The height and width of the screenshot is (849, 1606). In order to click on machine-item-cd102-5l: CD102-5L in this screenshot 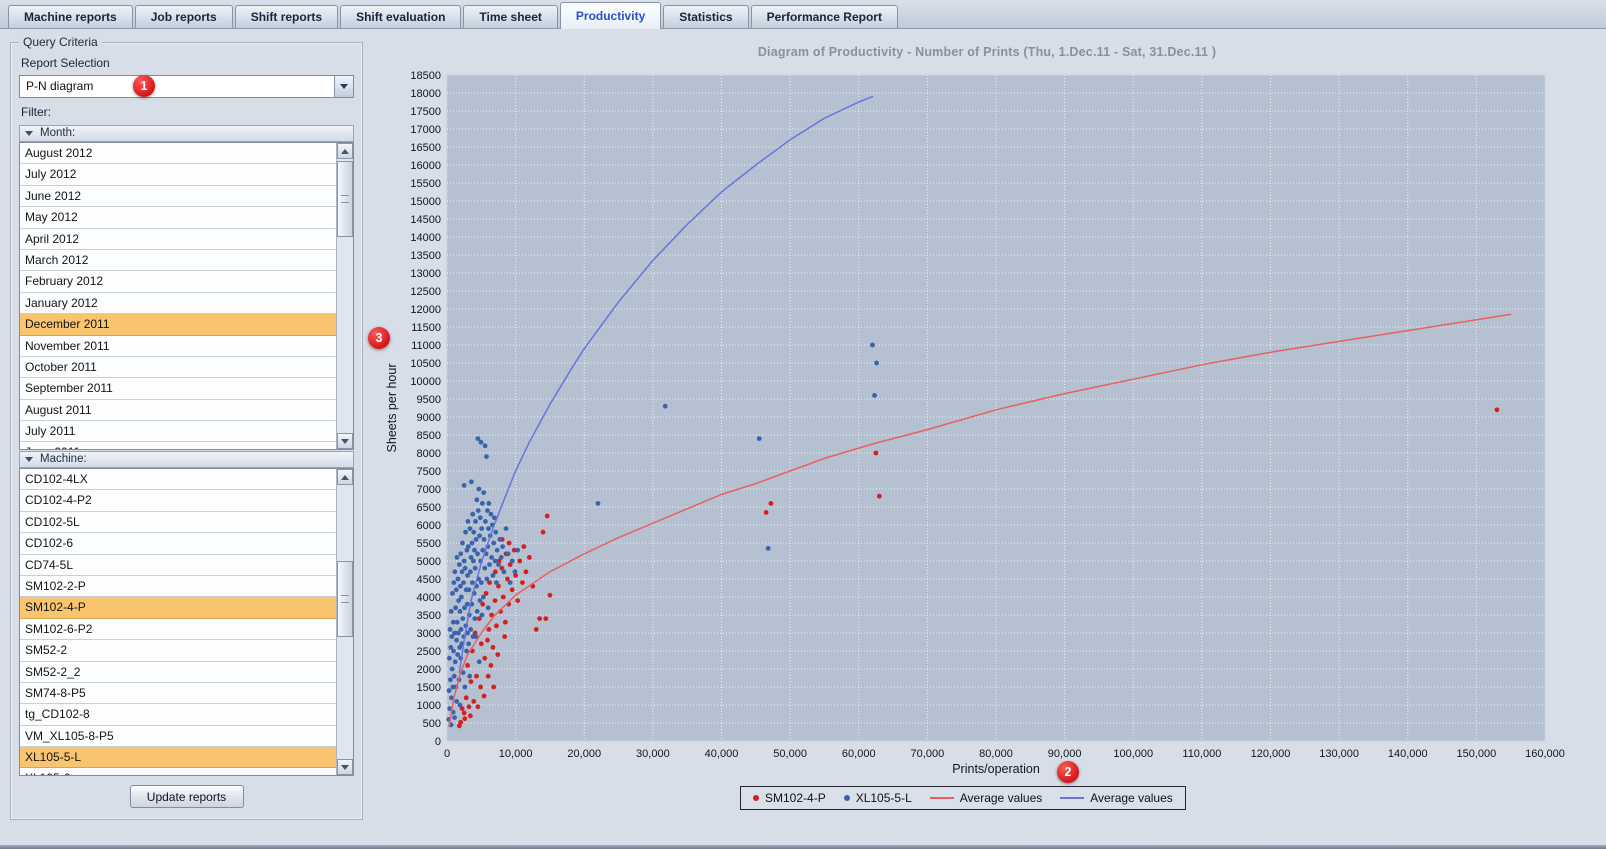, I will do `click(178, 522)`.